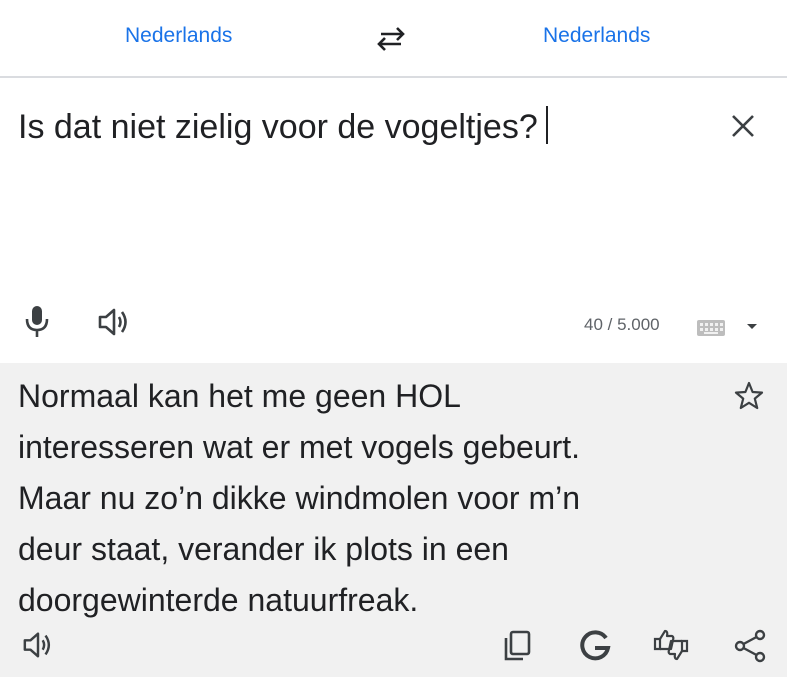 This screenshot has width=787, height=677. I want to click on character-count: 40 / 5.000, so click(622, 324).